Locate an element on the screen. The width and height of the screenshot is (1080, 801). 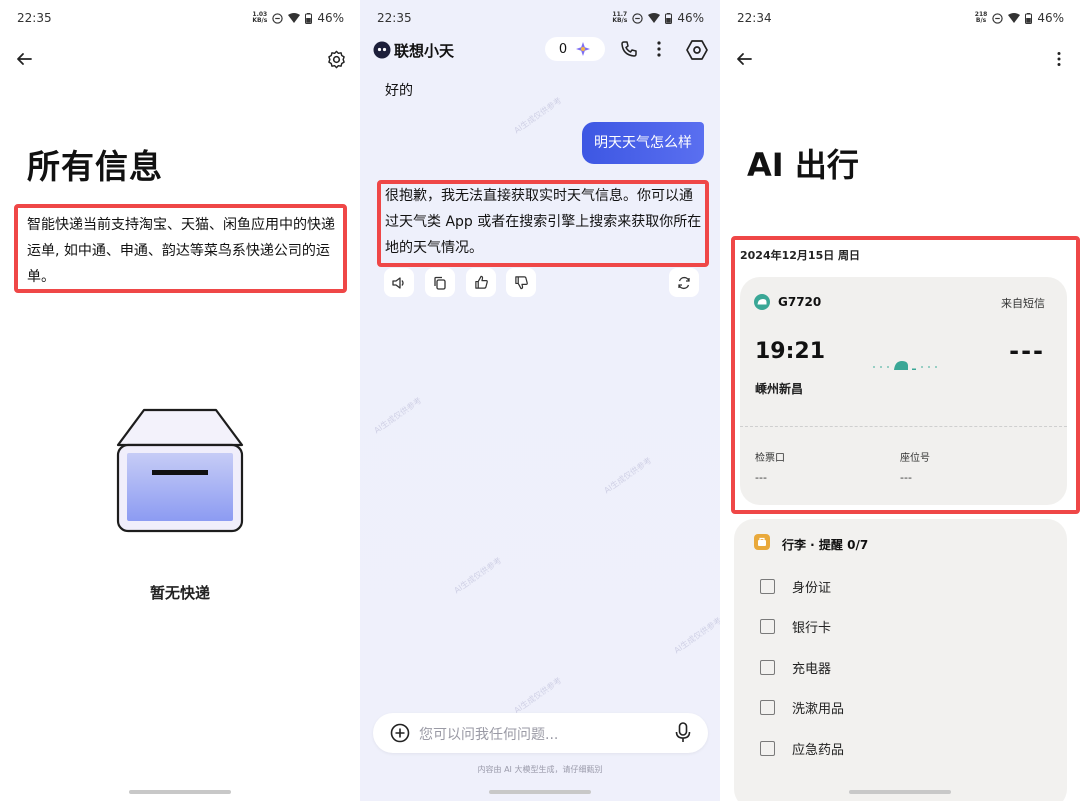
luggage-header: 行李 · 提醒 0/7 is located at coordinates (825, 545).